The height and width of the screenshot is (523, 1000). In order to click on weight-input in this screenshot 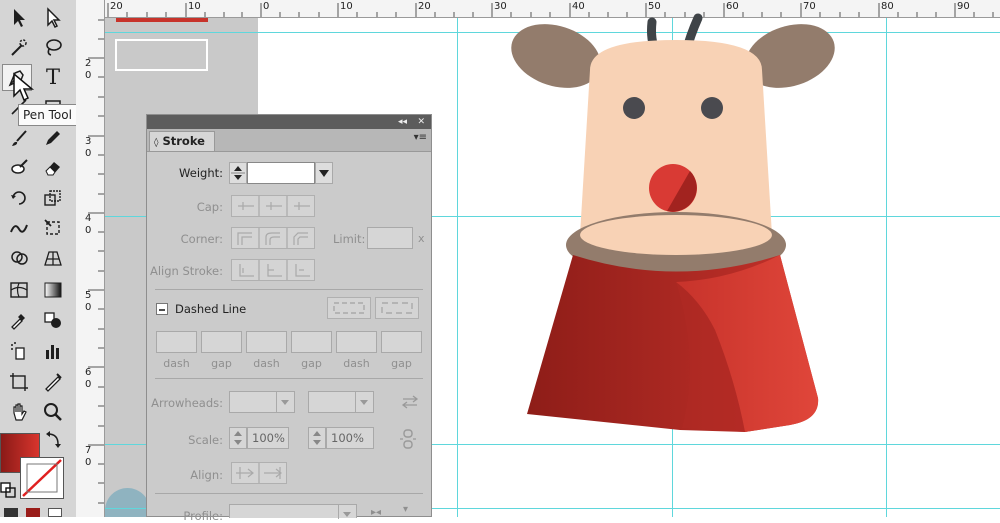, I will do `click(281, 173)`.